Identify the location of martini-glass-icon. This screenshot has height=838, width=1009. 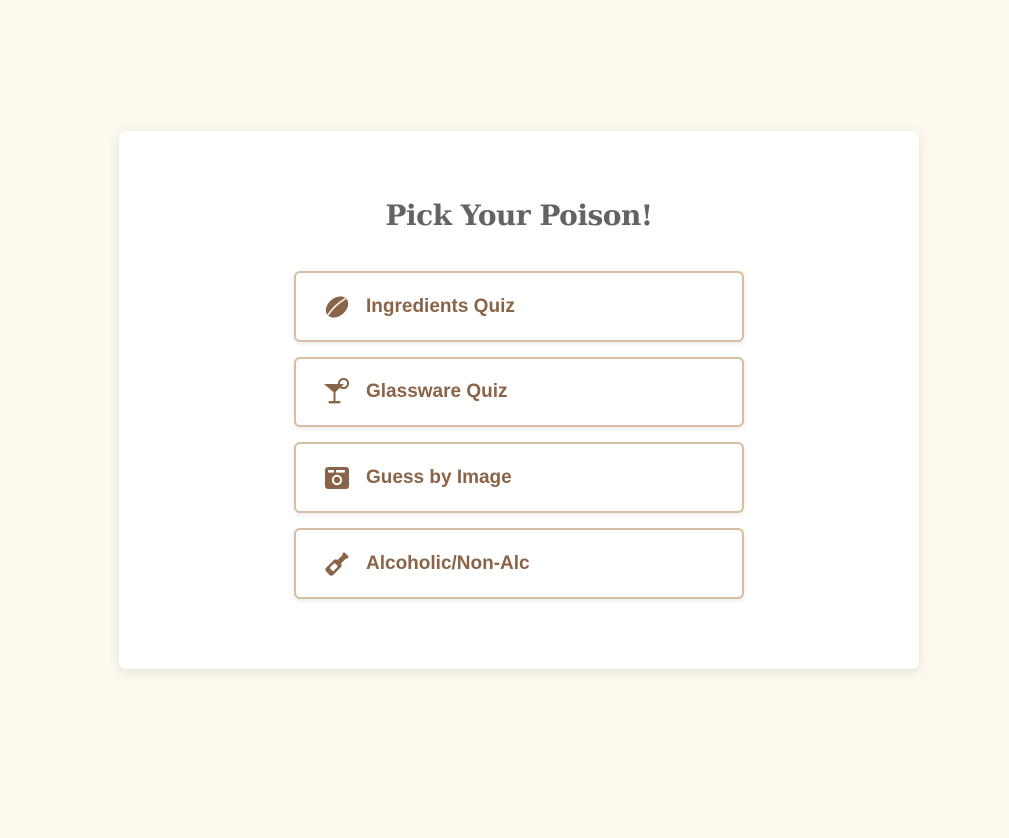
(337, 392).